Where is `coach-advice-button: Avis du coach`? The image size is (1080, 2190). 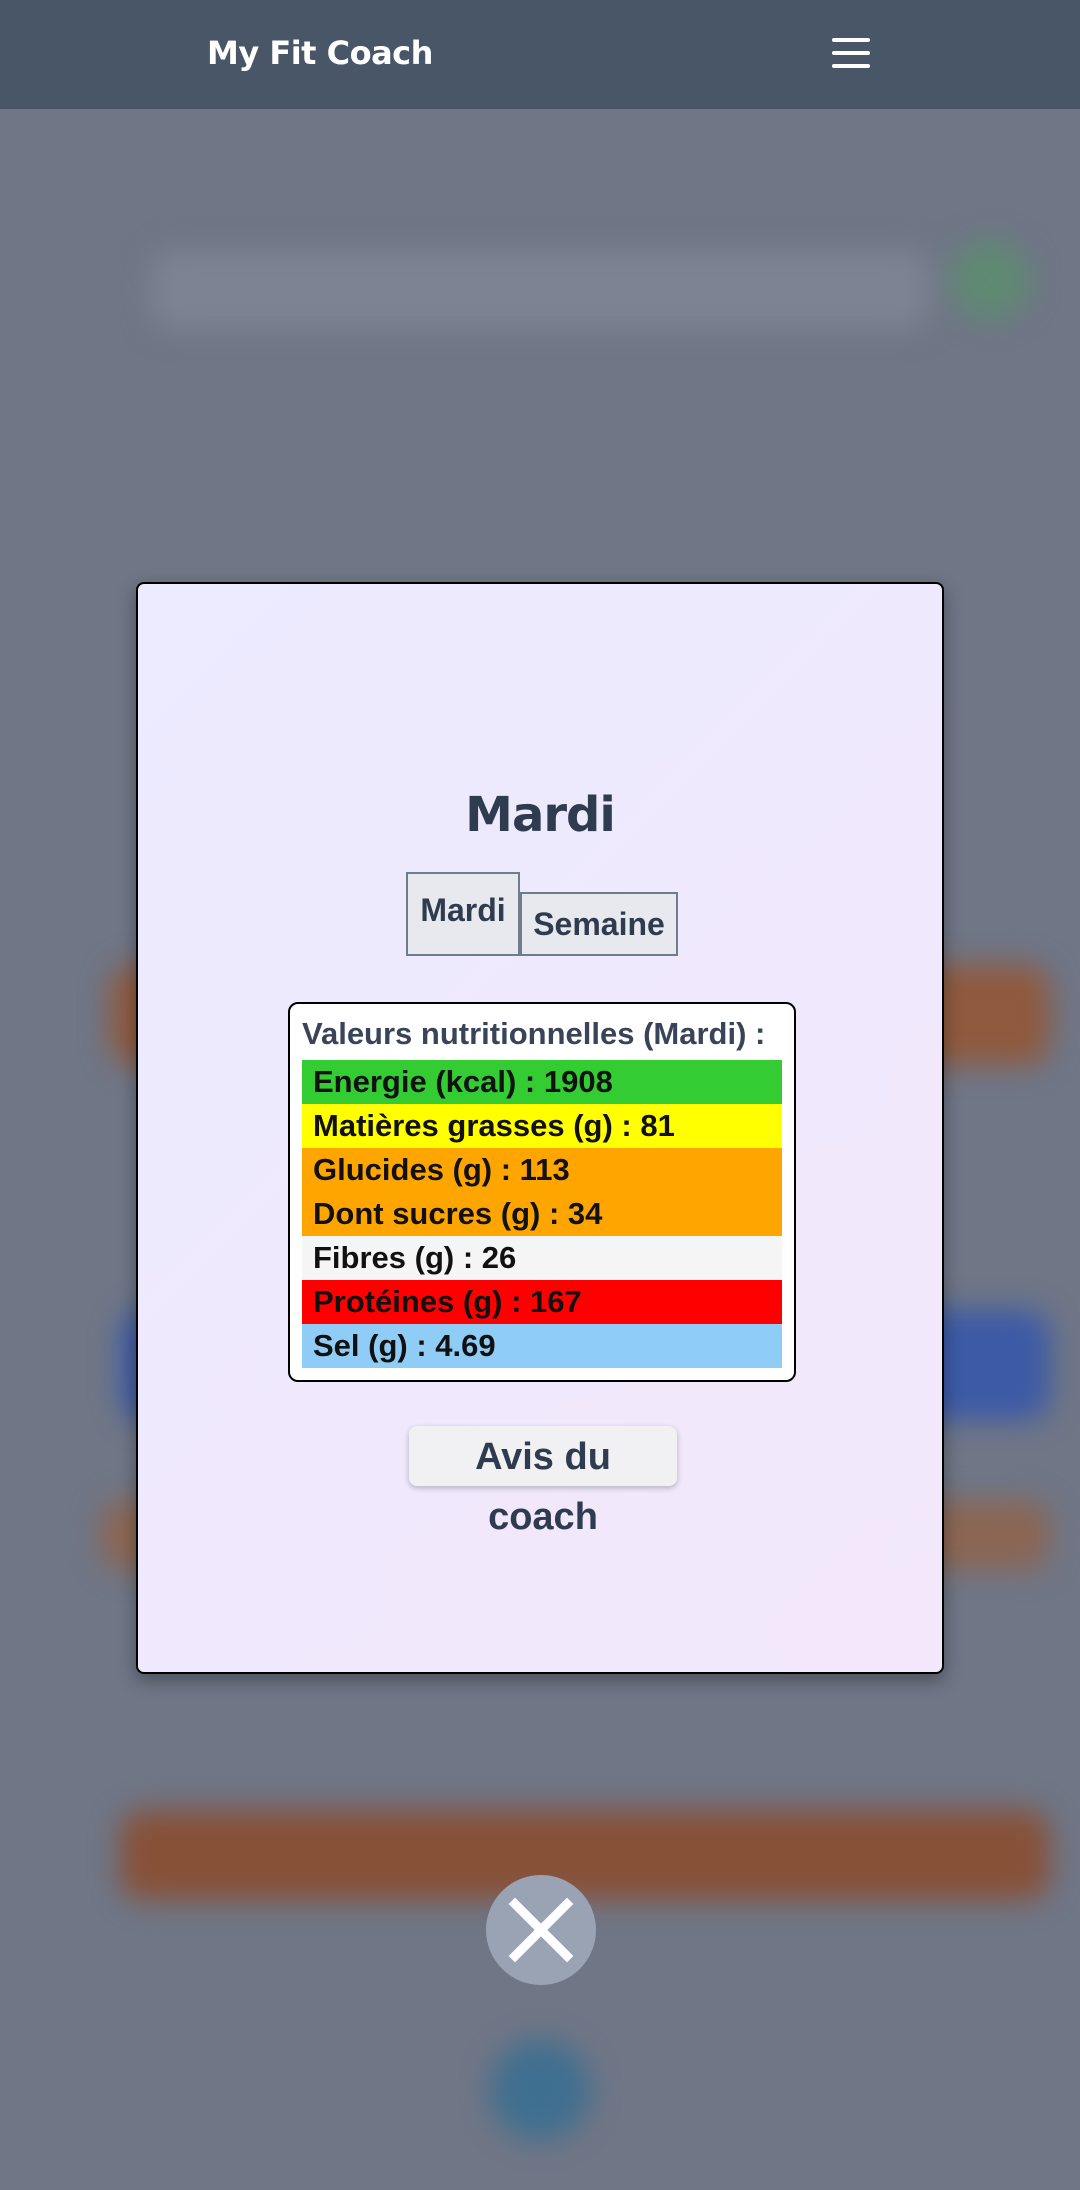
coach-advice-button: Avis du coach is located at coordinates (543, 1482).